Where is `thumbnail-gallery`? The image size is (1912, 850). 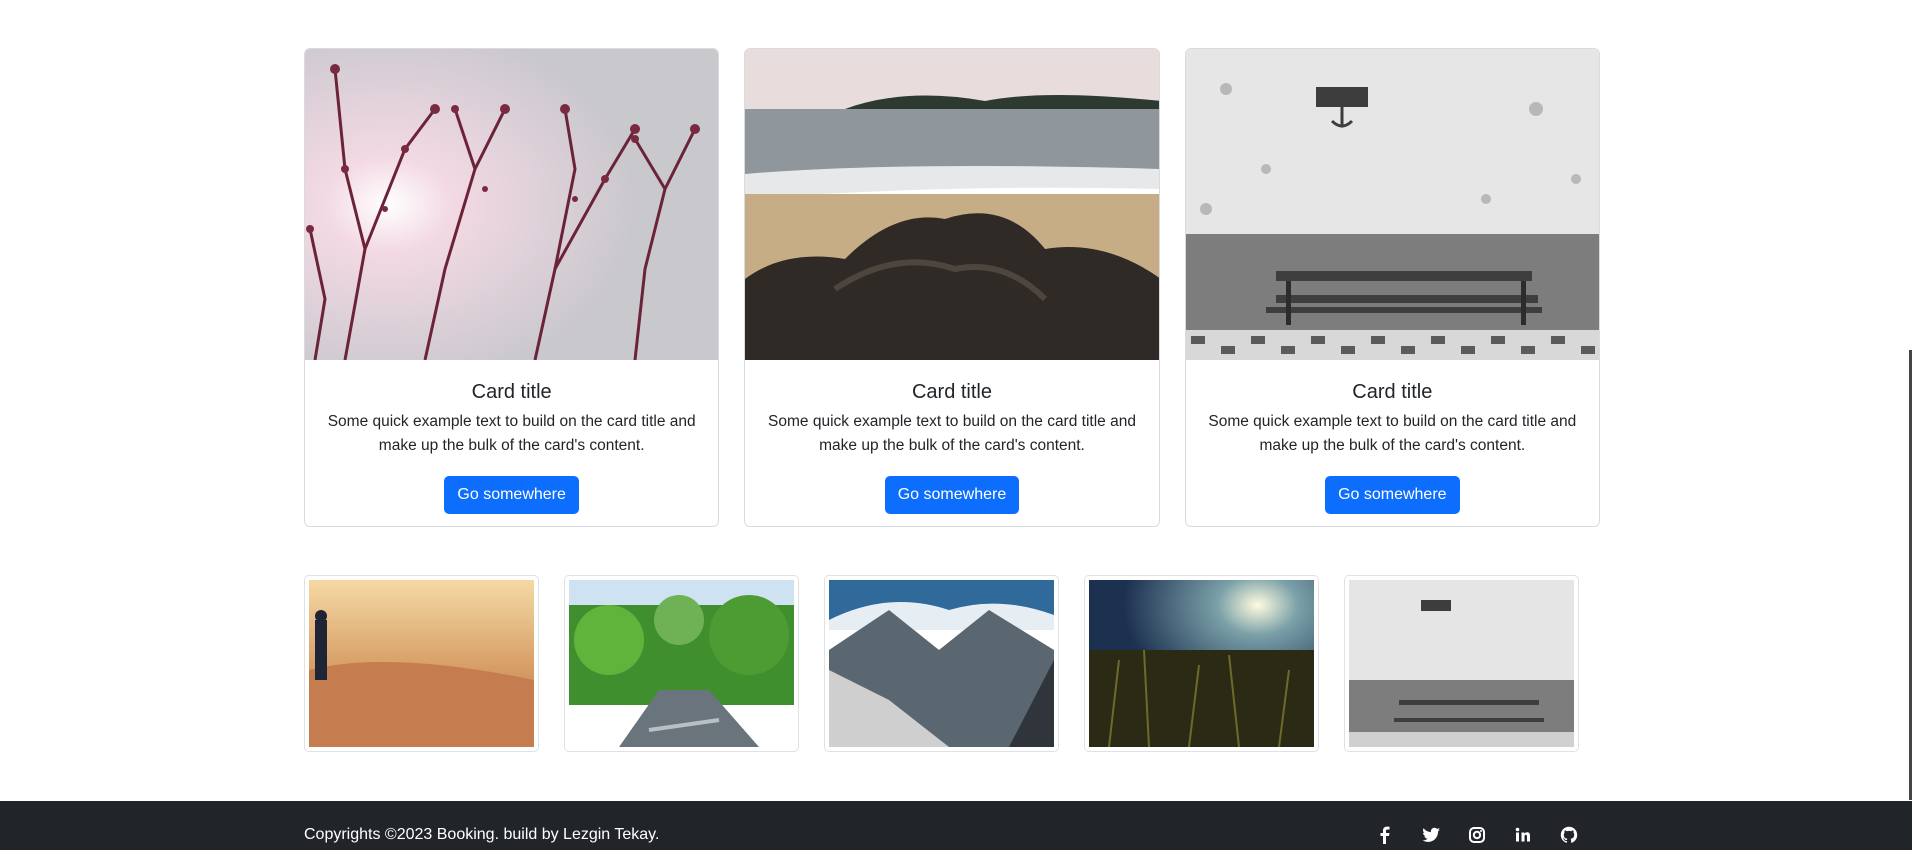
thumbnail-gallery is located at coordinates (952, 663).